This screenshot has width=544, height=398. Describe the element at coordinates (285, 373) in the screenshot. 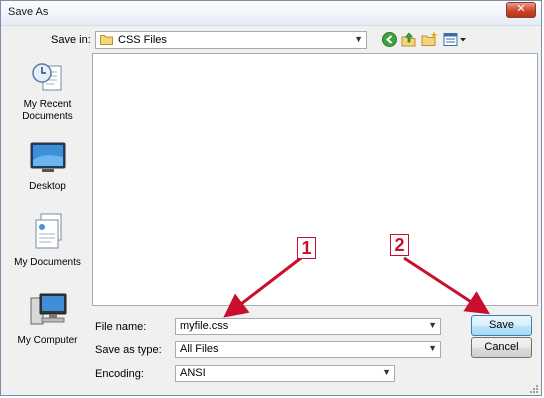

I see `encoding-select: ANSI ▼` at that location.